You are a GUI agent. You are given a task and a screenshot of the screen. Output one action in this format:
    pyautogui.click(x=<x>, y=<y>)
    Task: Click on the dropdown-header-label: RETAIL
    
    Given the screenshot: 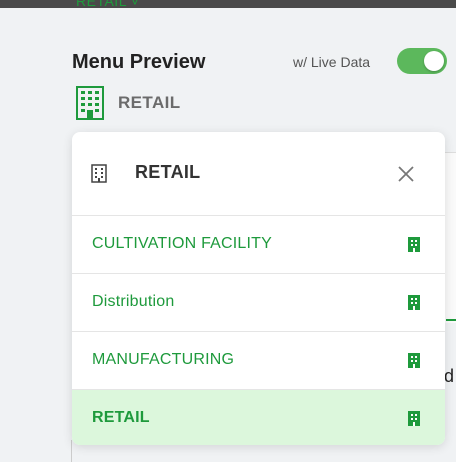 What is the action you would take?
    pyautogui.click(x=168, y=172)
    